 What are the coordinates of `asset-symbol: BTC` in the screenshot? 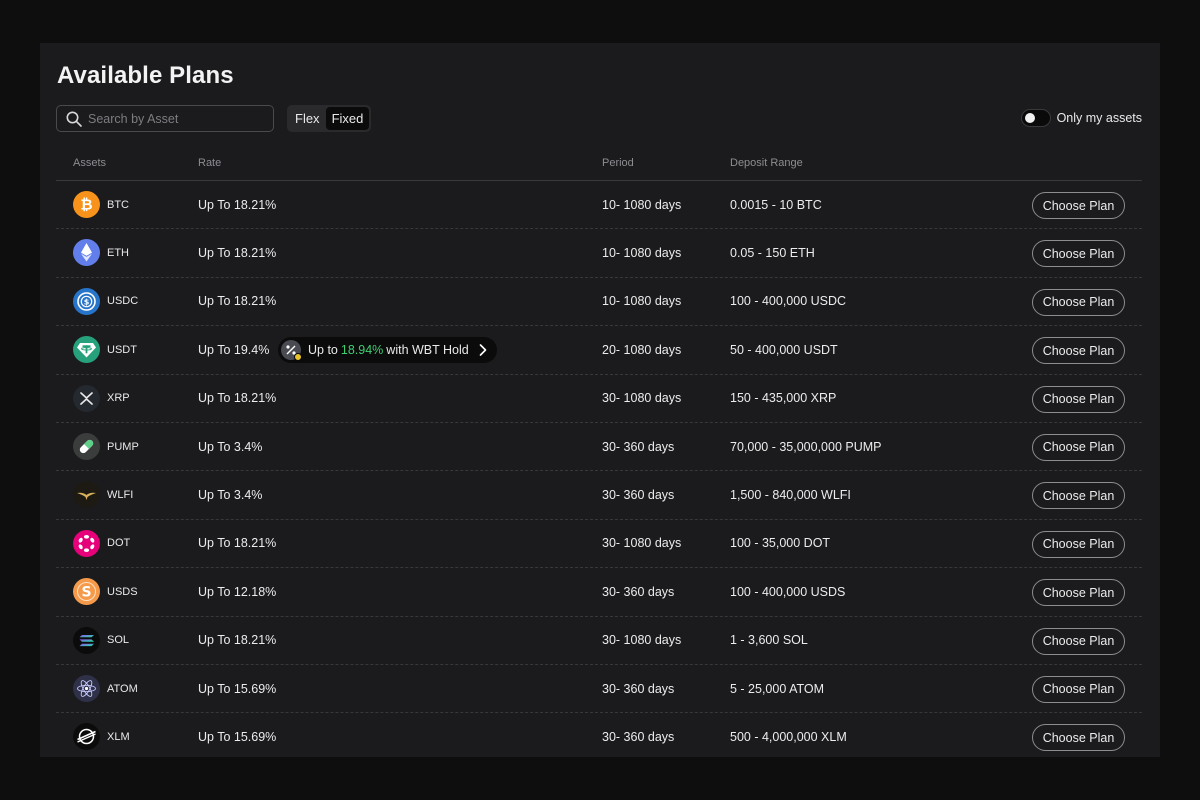 It's located at (118, 204).